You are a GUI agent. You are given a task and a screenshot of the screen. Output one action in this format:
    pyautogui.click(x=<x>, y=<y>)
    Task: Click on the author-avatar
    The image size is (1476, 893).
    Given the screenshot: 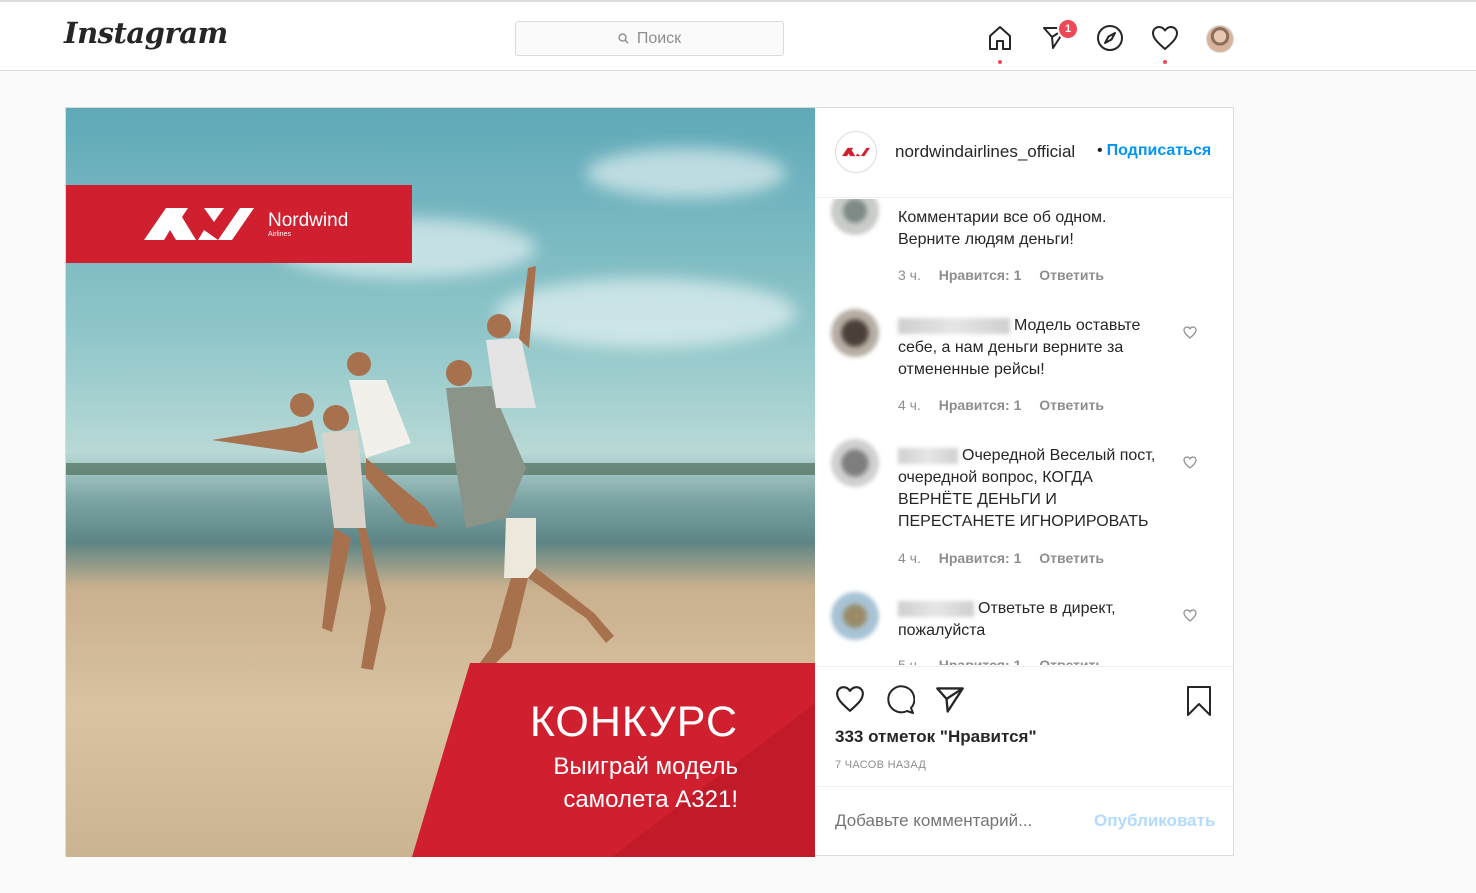 What is the action you would take?
    pyautogui.click(x=856, y=152)
    